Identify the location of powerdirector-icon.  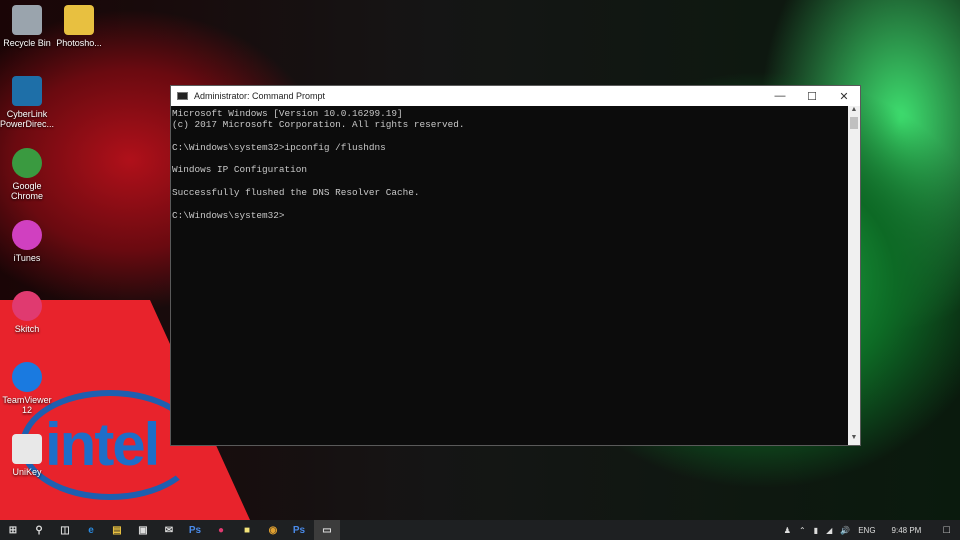
(27, 91).